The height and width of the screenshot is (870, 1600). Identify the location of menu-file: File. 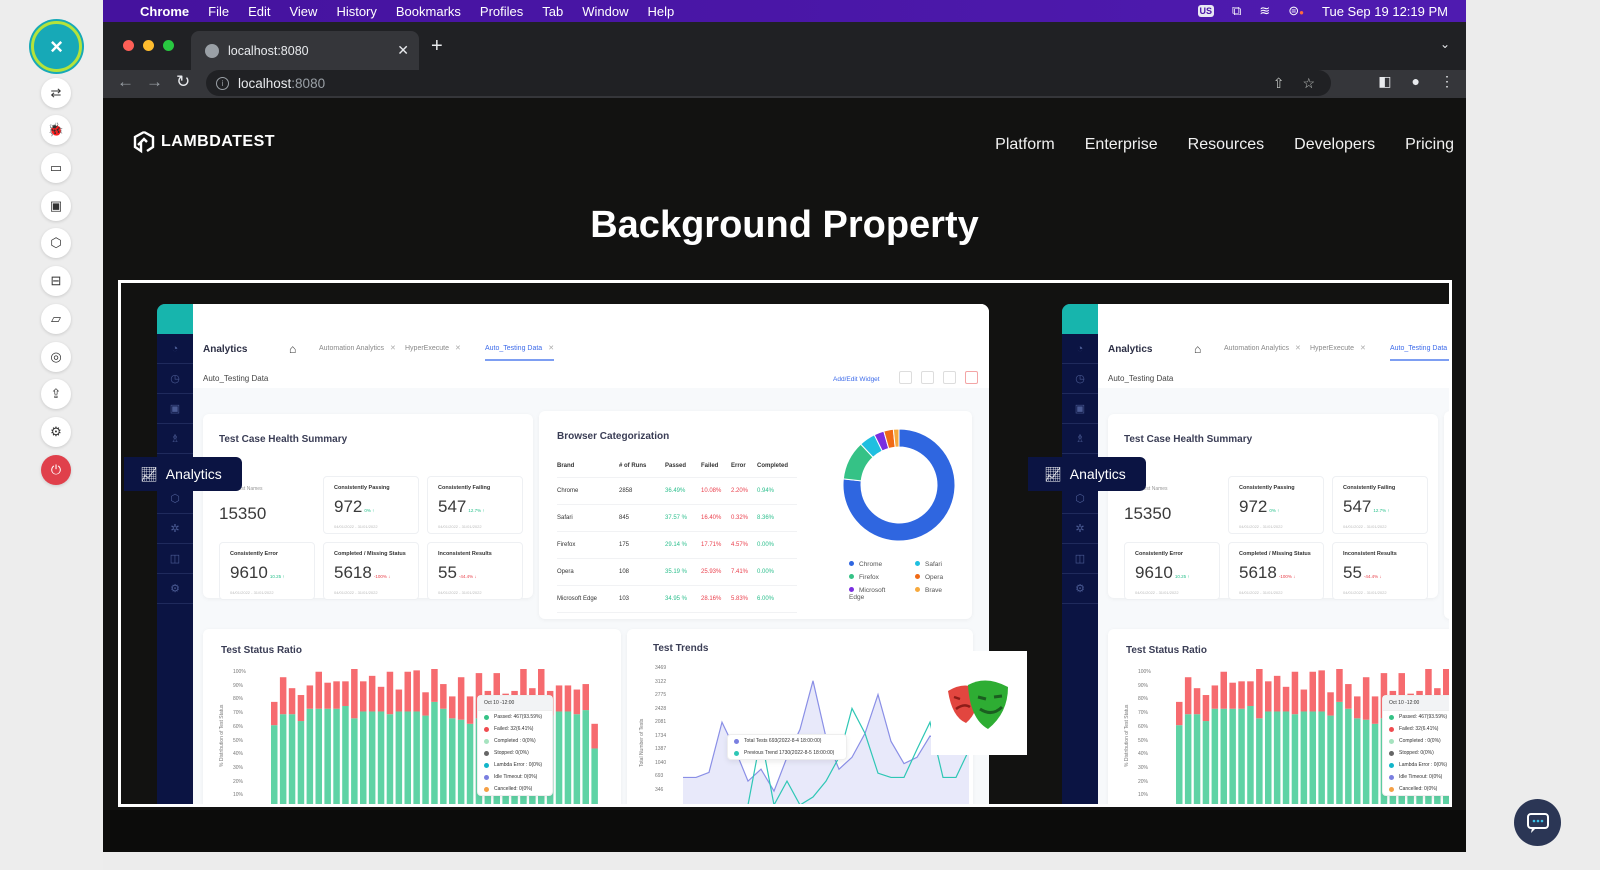
(218, 11).